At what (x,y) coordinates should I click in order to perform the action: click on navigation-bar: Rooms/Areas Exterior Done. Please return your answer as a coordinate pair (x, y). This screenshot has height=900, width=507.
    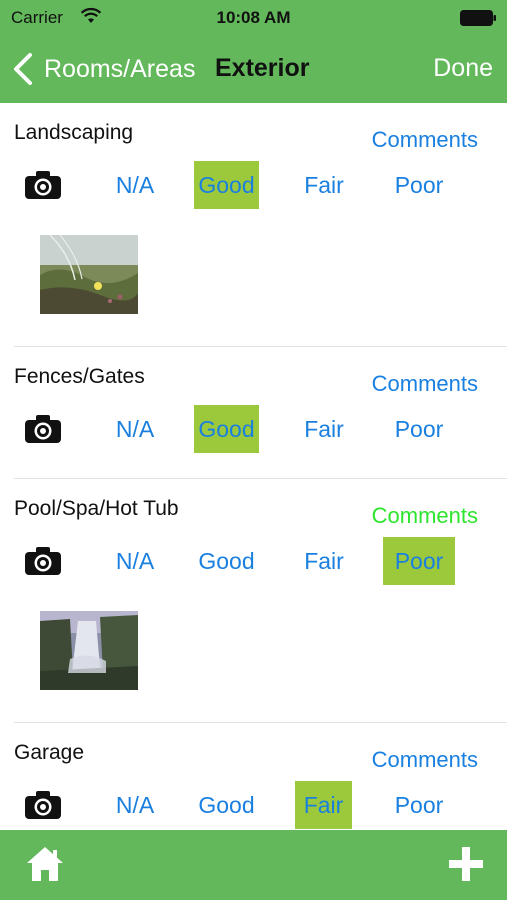
    Looking at the image, I should click on (253, 69).